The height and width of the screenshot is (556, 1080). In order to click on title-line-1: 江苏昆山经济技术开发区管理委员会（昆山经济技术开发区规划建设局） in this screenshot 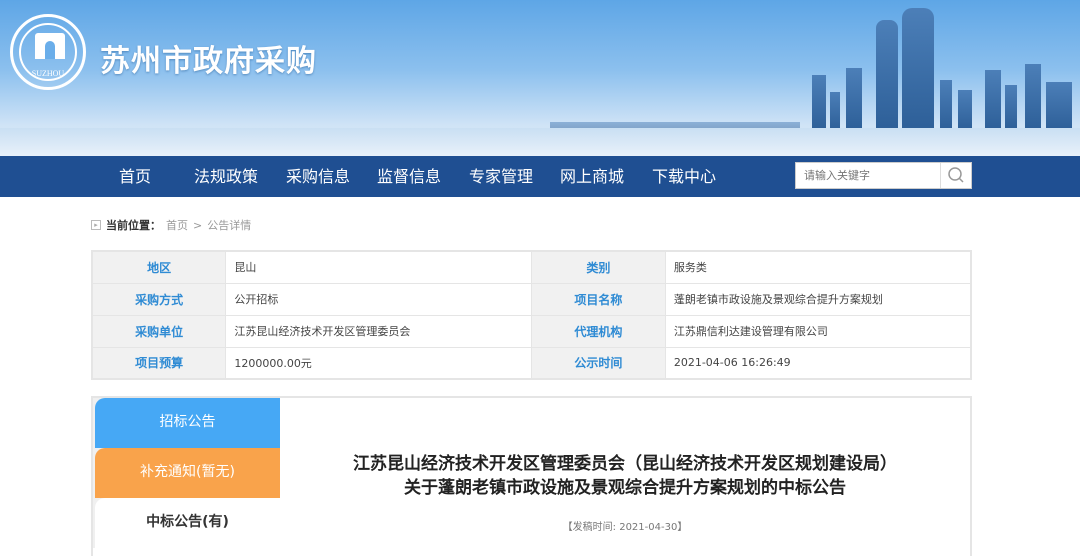, I will do `click(625, 464)`.